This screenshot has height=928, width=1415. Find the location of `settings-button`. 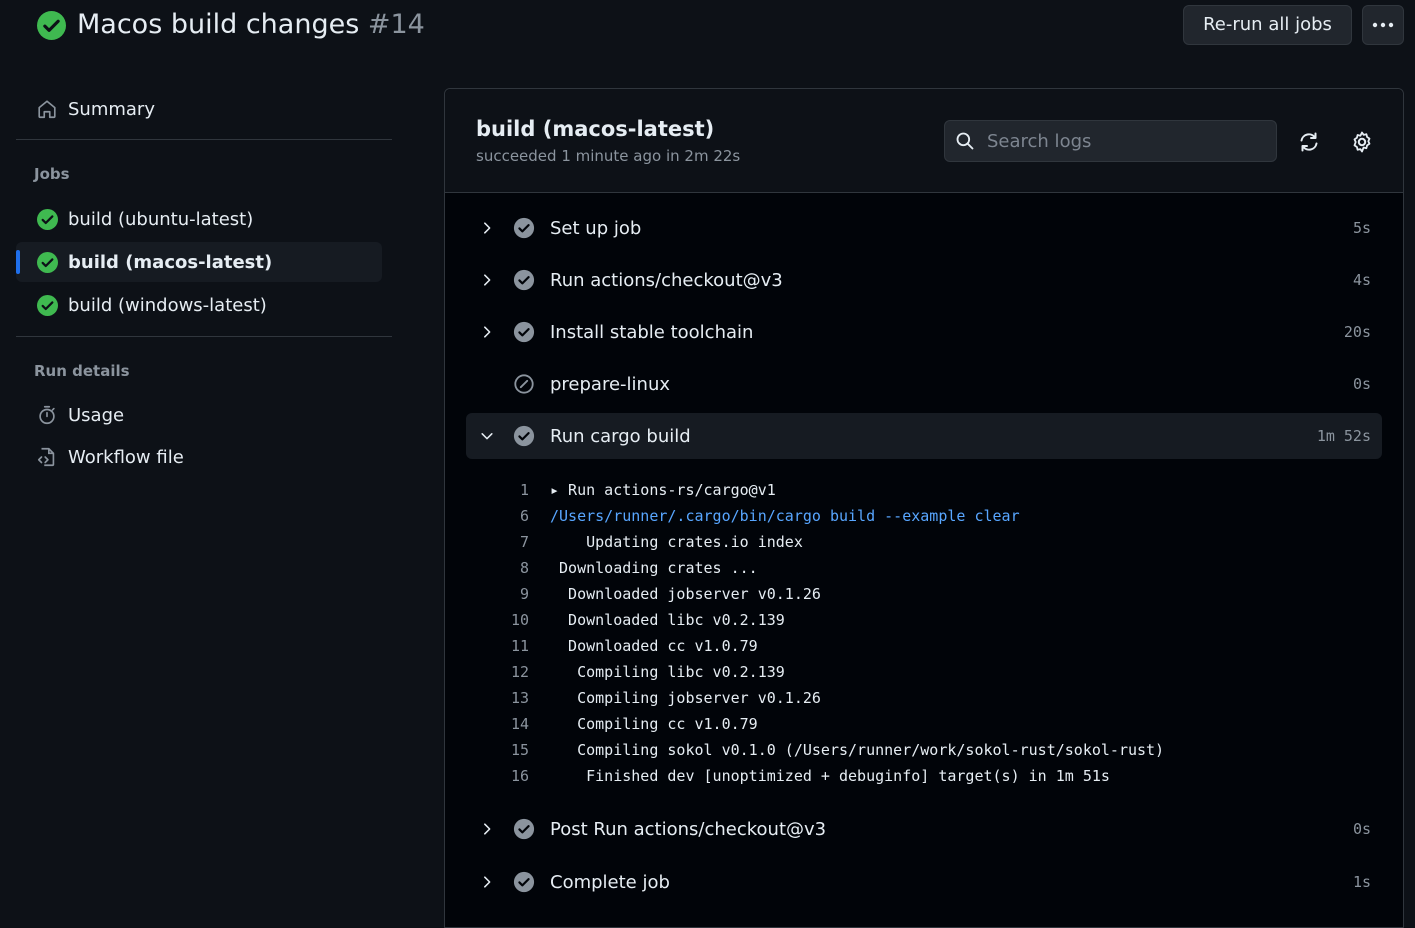

settings-button is located at coordinates (1362, 142).